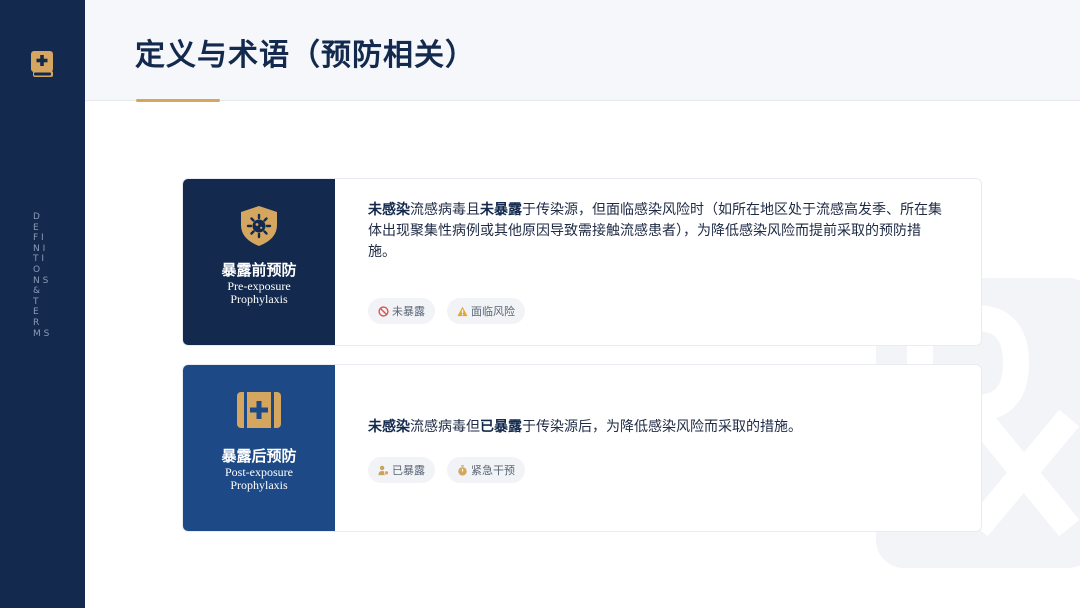  I want to click on page-title: 定义与术语（预防相关）, so click(305, 55).